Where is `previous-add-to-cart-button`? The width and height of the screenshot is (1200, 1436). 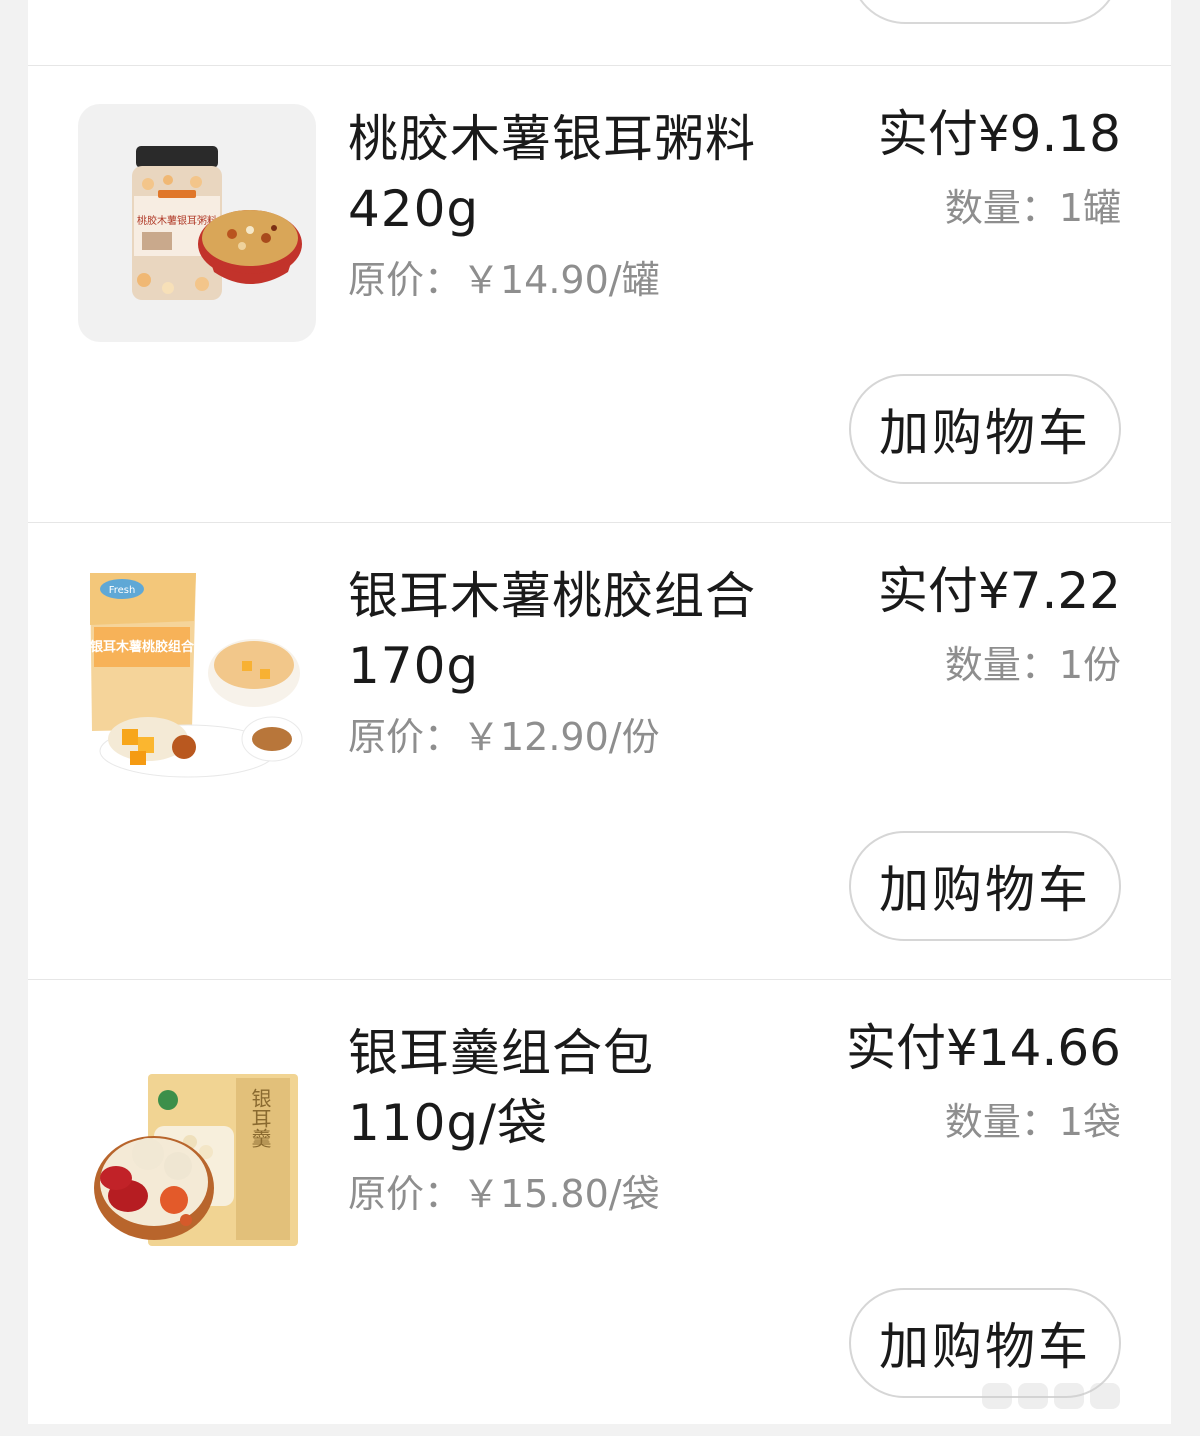
previous-add-to-cart-button is located at coordinates (985, 12).